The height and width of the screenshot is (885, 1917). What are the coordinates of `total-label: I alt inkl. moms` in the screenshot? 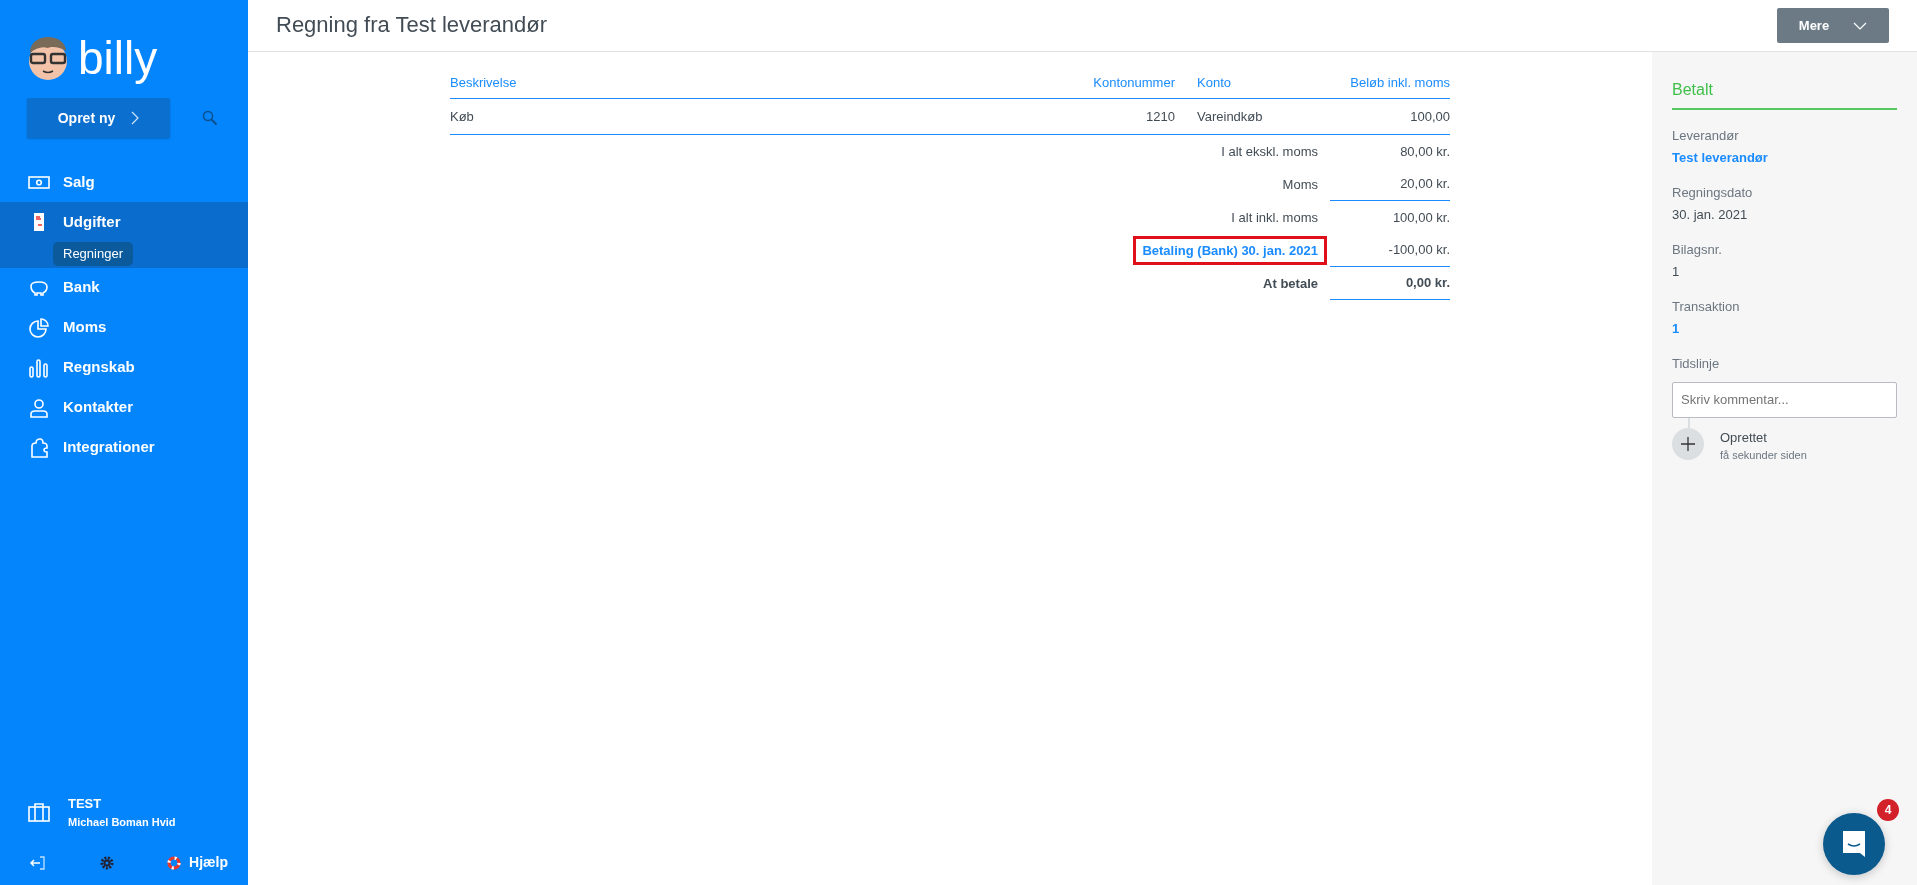 It's located at (1275, 217).